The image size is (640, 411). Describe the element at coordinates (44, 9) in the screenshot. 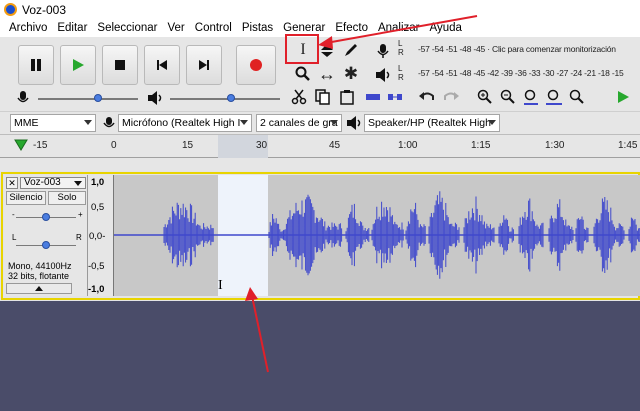

I see `window-title: Voz-003` at that location.